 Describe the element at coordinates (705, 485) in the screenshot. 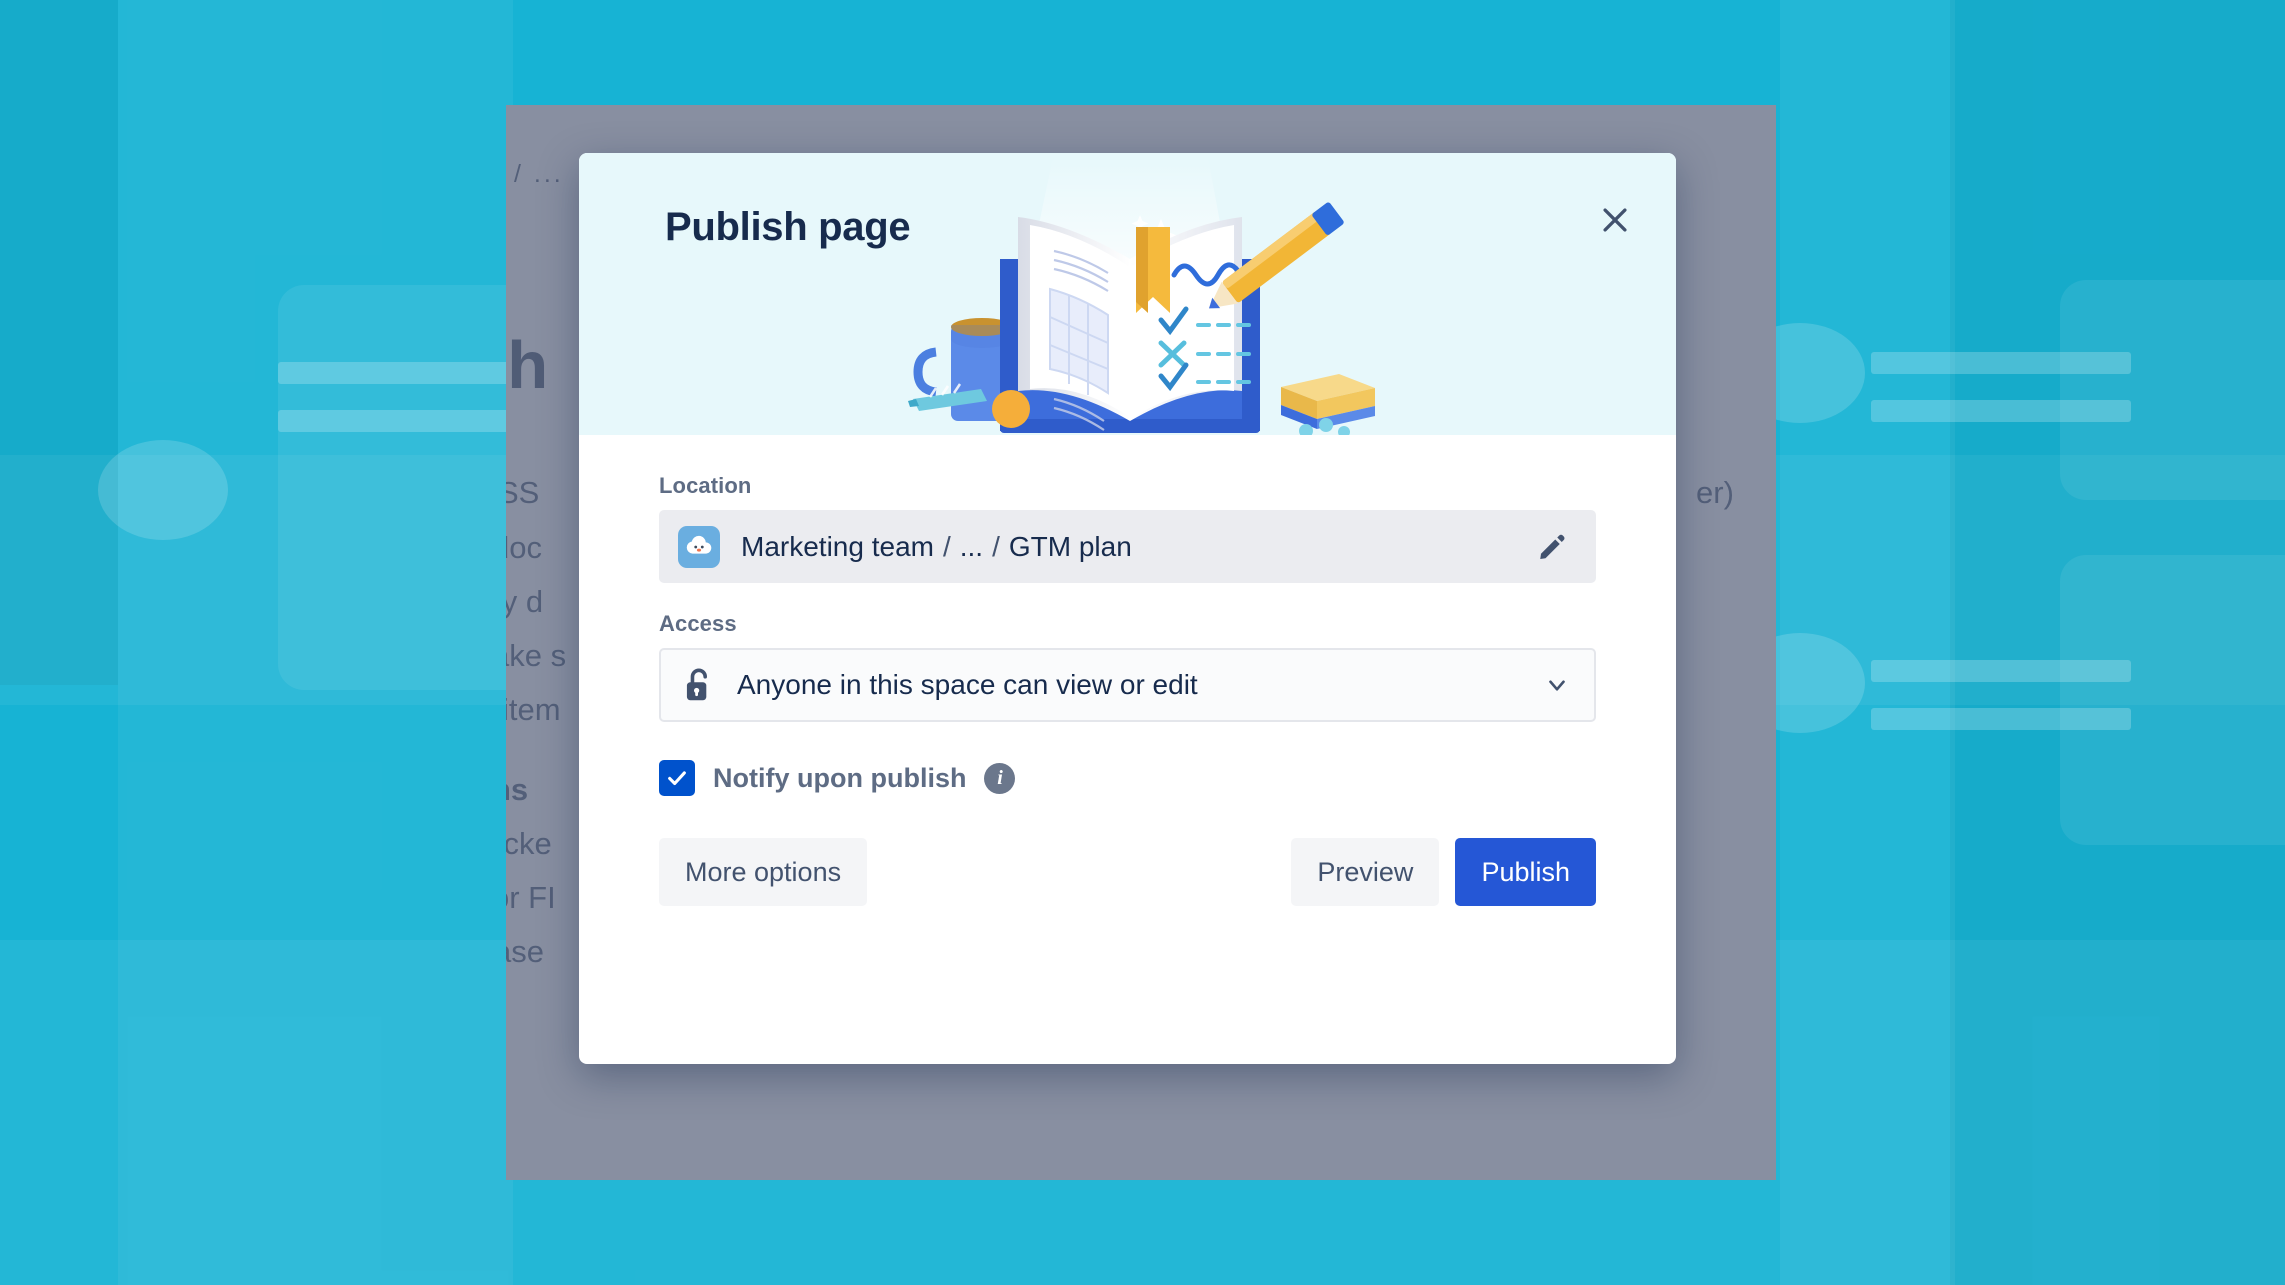

I see `location-label: Location` at that location.